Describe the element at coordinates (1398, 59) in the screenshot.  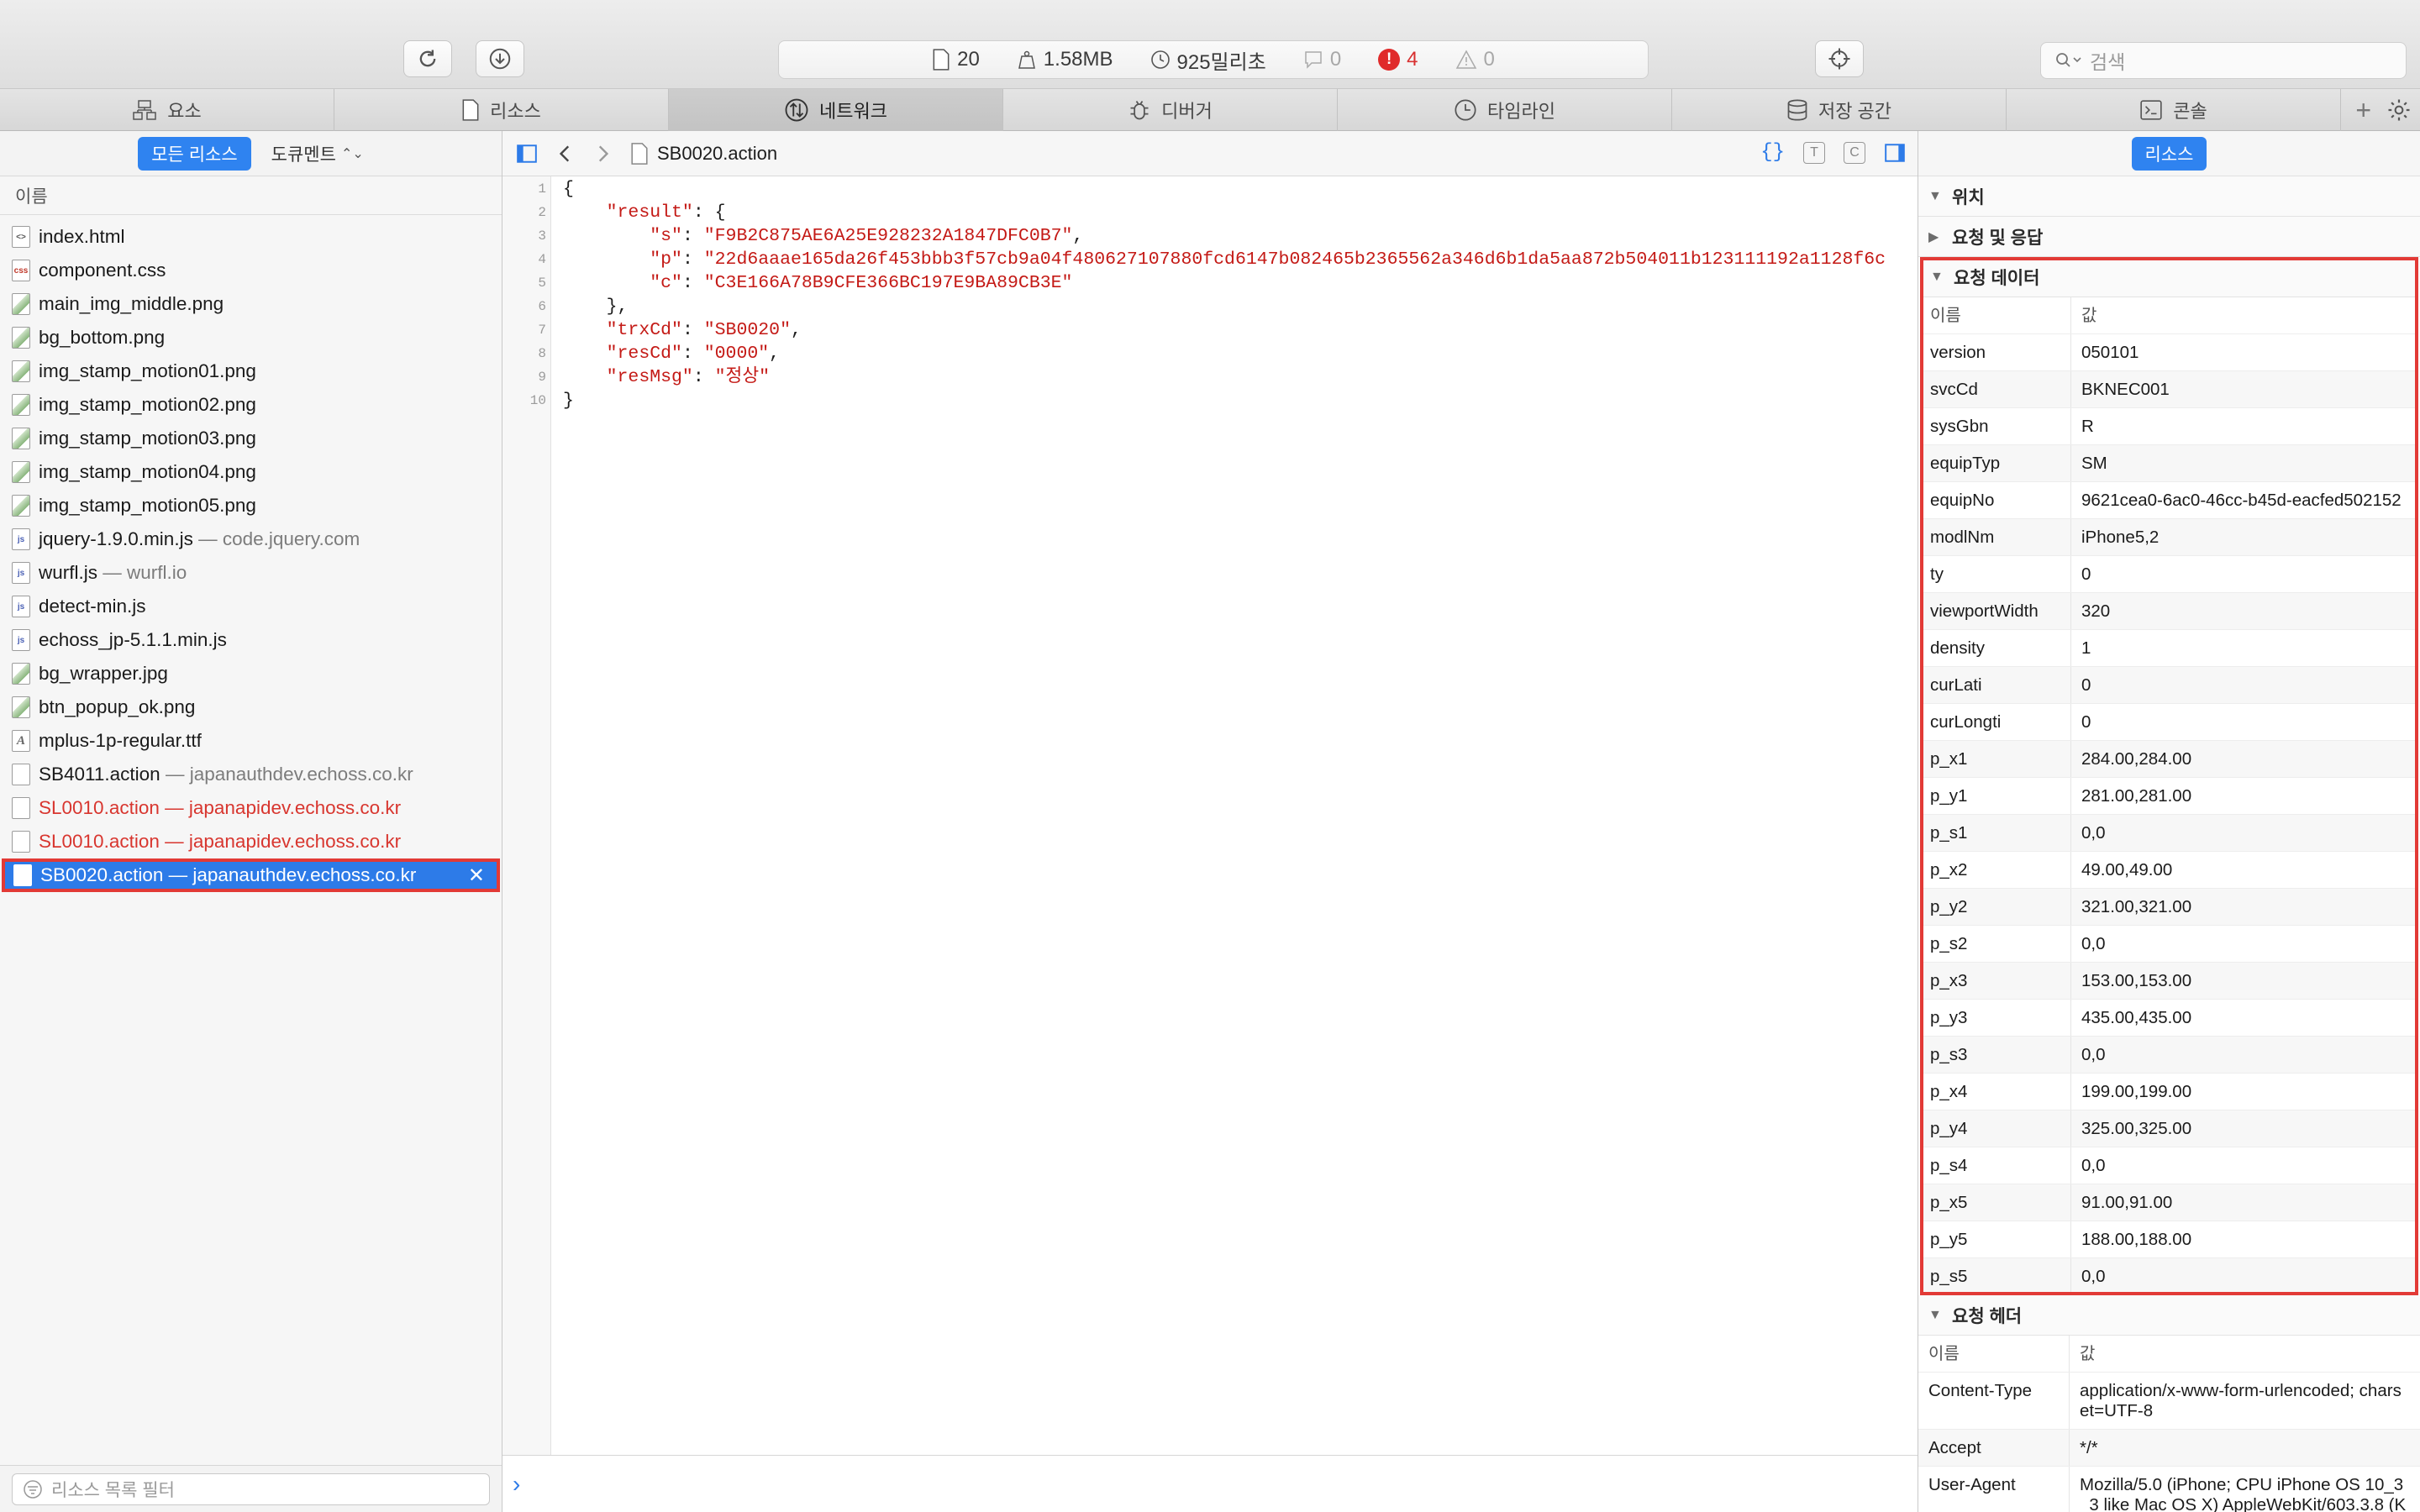
I see `error-count: ! 4` at that location.